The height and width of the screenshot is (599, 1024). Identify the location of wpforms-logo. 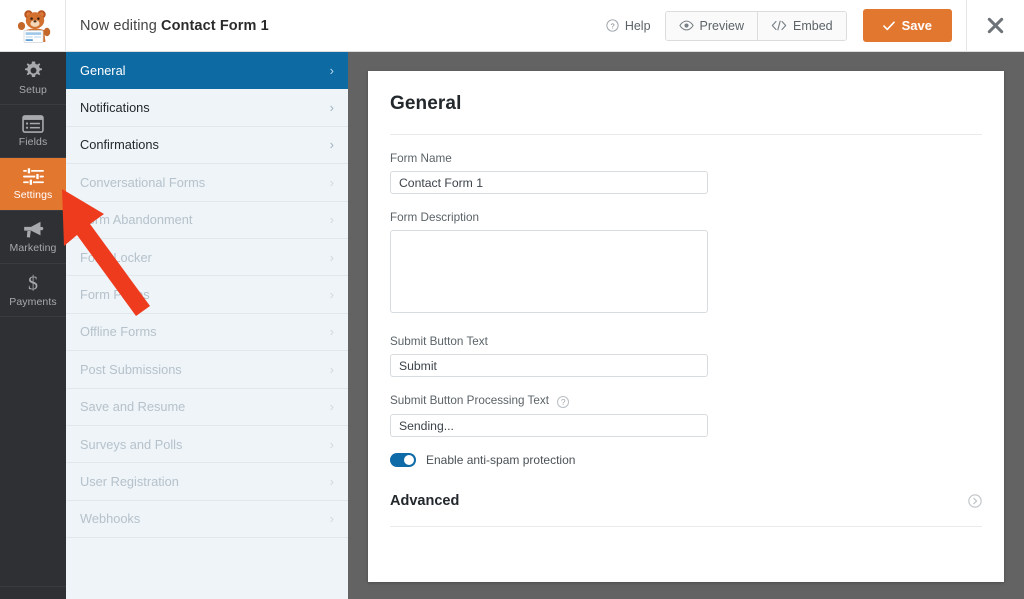
(33, 26).